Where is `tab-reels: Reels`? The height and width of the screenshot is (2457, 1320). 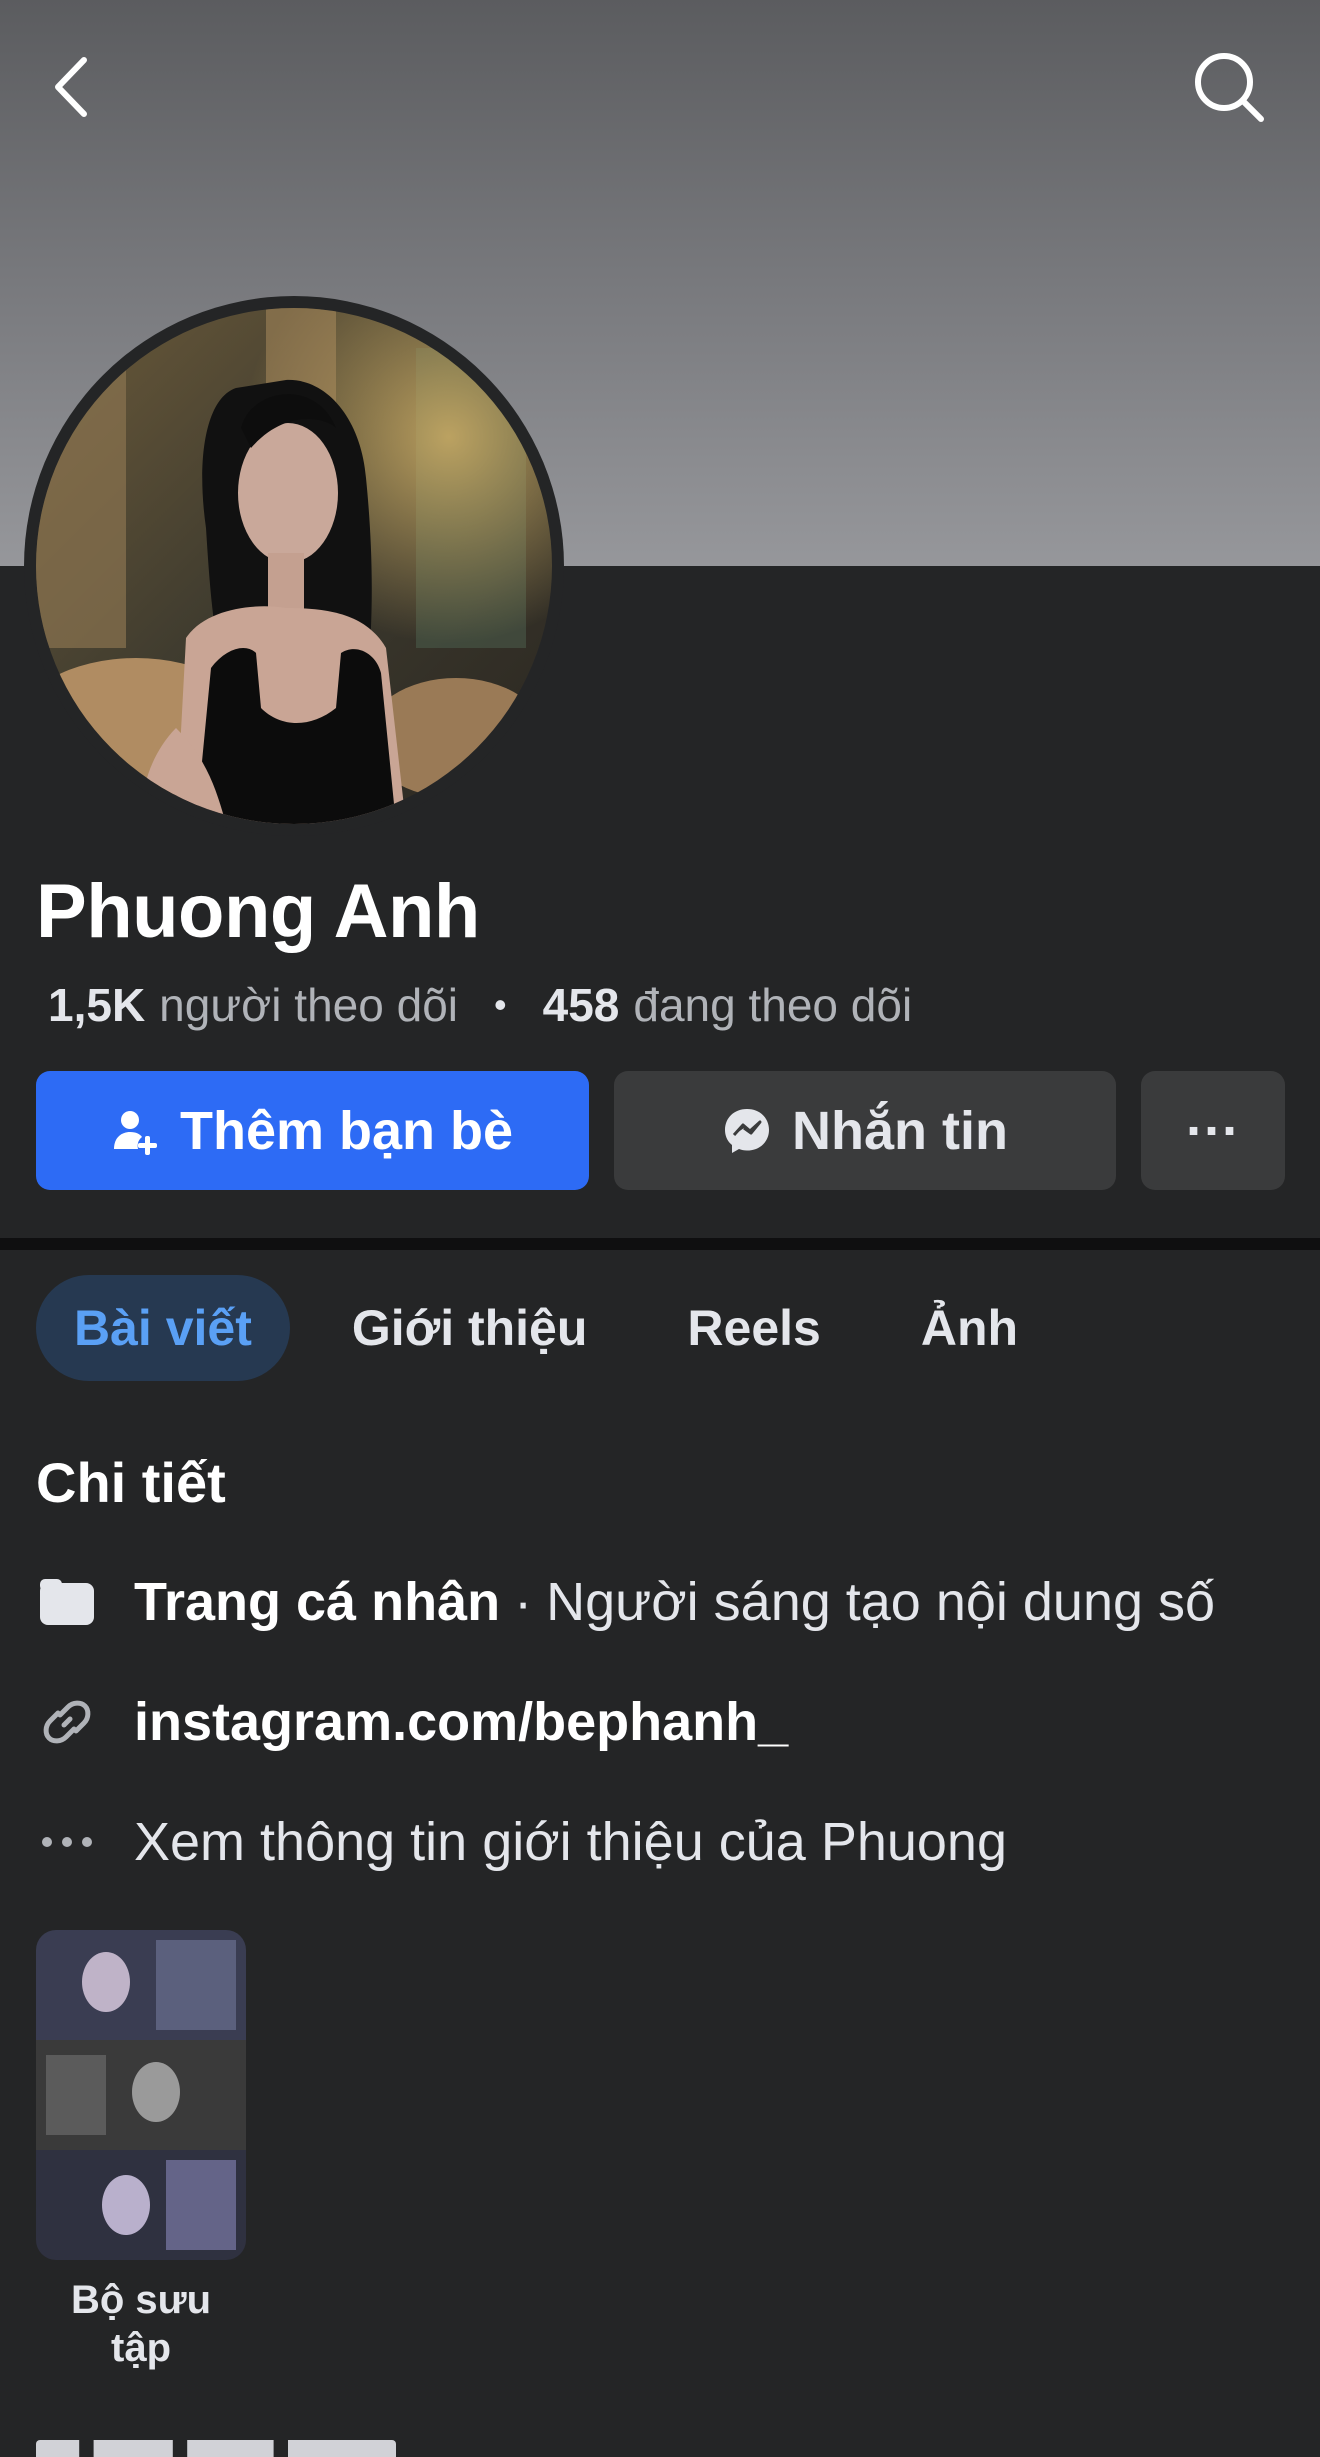 tab-reels: Reels is located at coordinates (753, 1328).